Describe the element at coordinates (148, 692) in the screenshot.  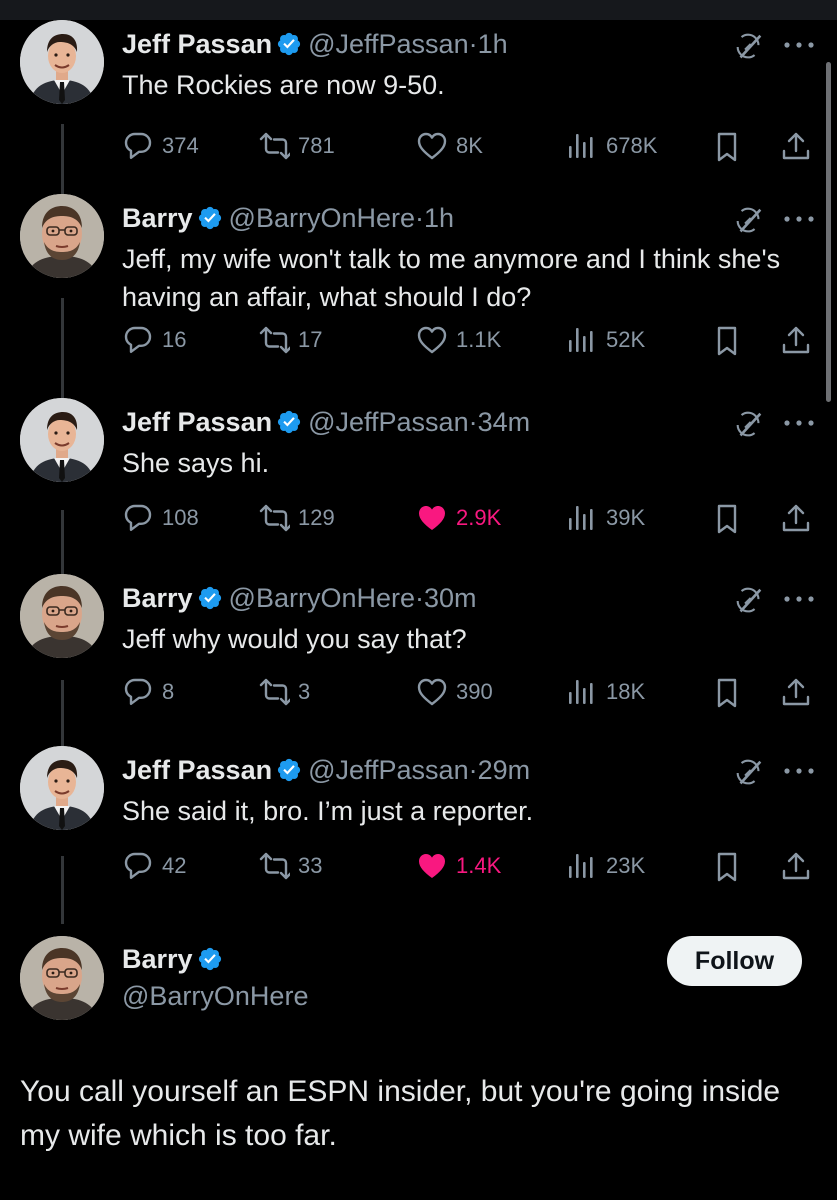
I see `reply-button: 8` at that location.